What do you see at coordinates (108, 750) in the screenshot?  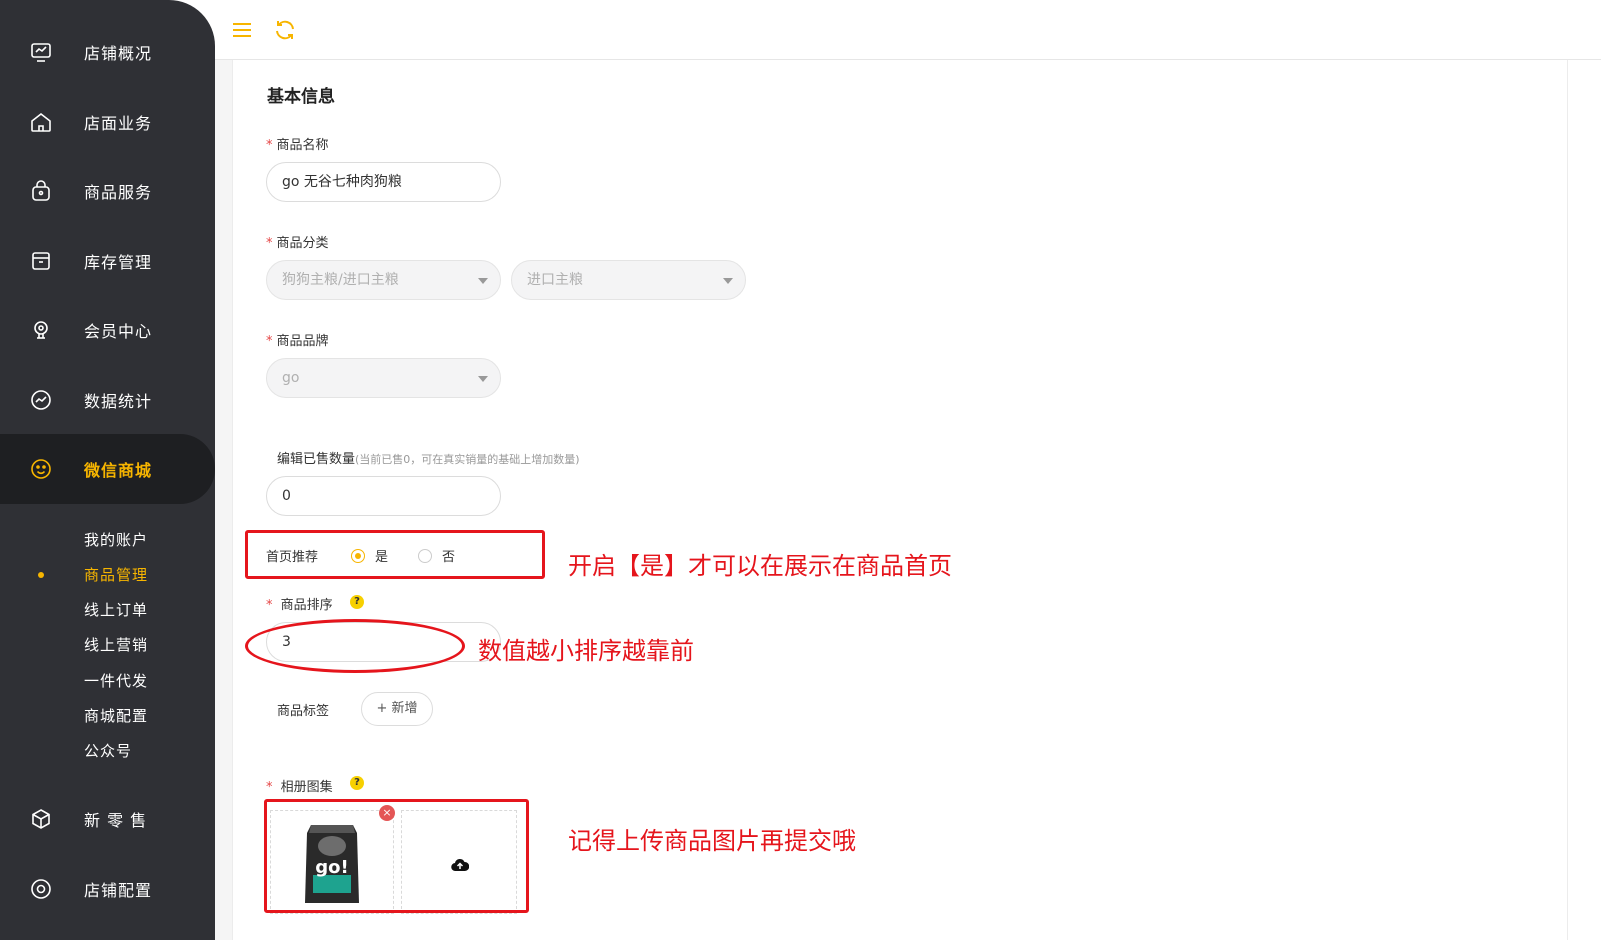 I see `sub-item-official-account: 公众号` at bounding box center [108, 750].